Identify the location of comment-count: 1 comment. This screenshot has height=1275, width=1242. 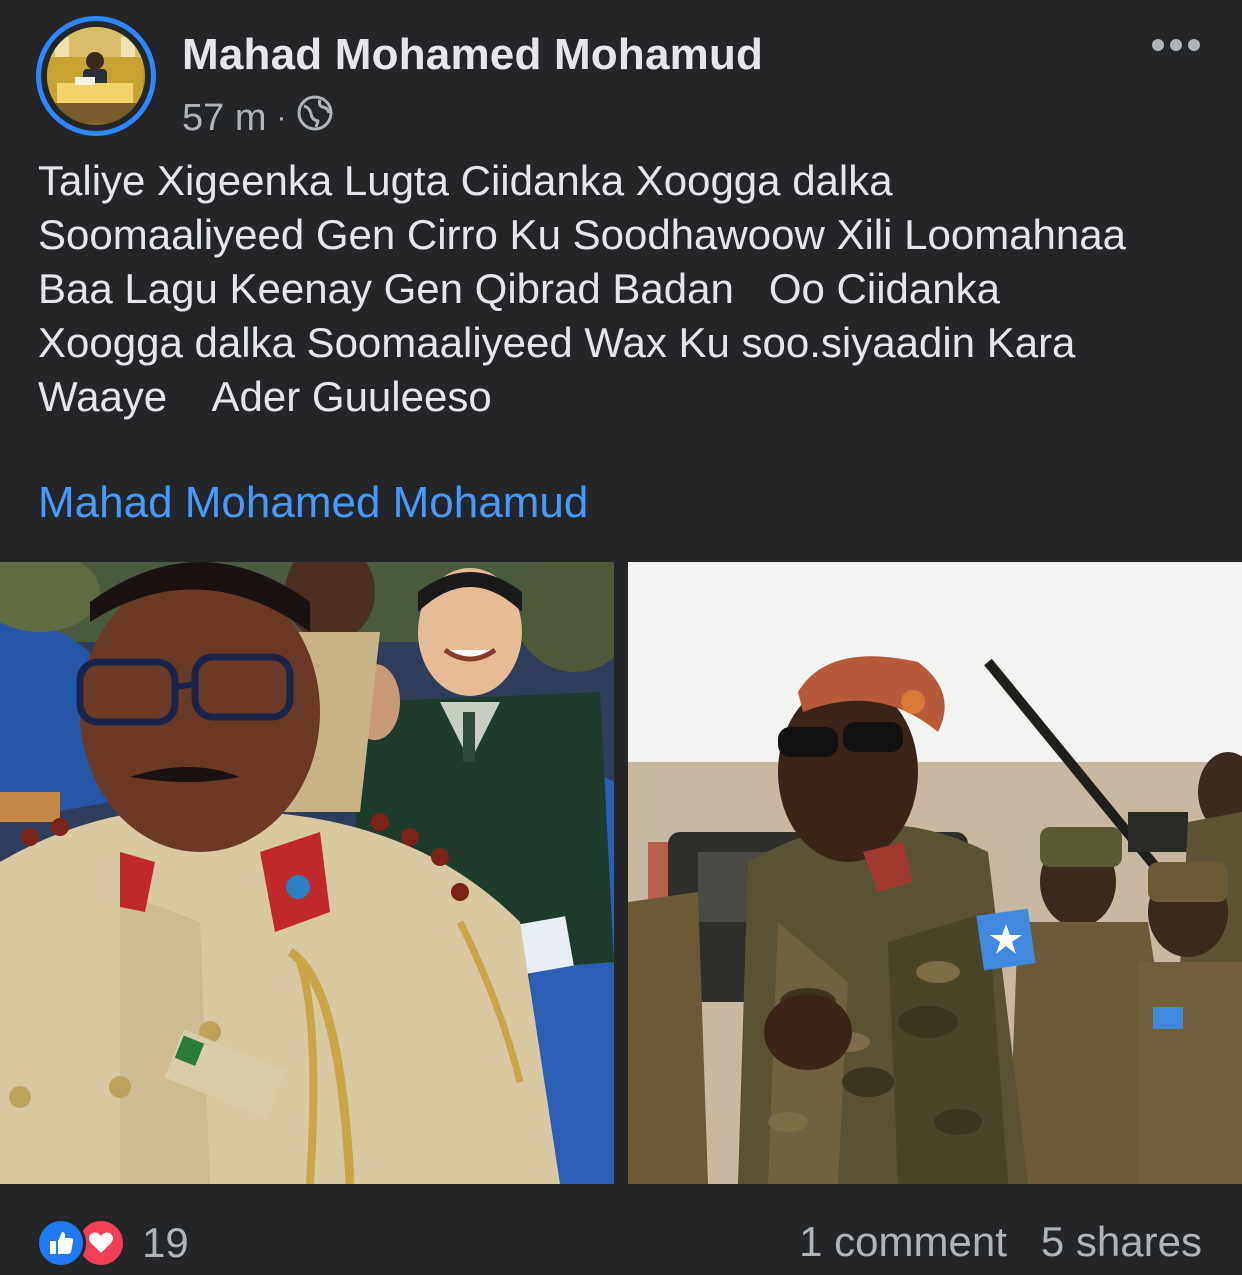
(903, 1242).